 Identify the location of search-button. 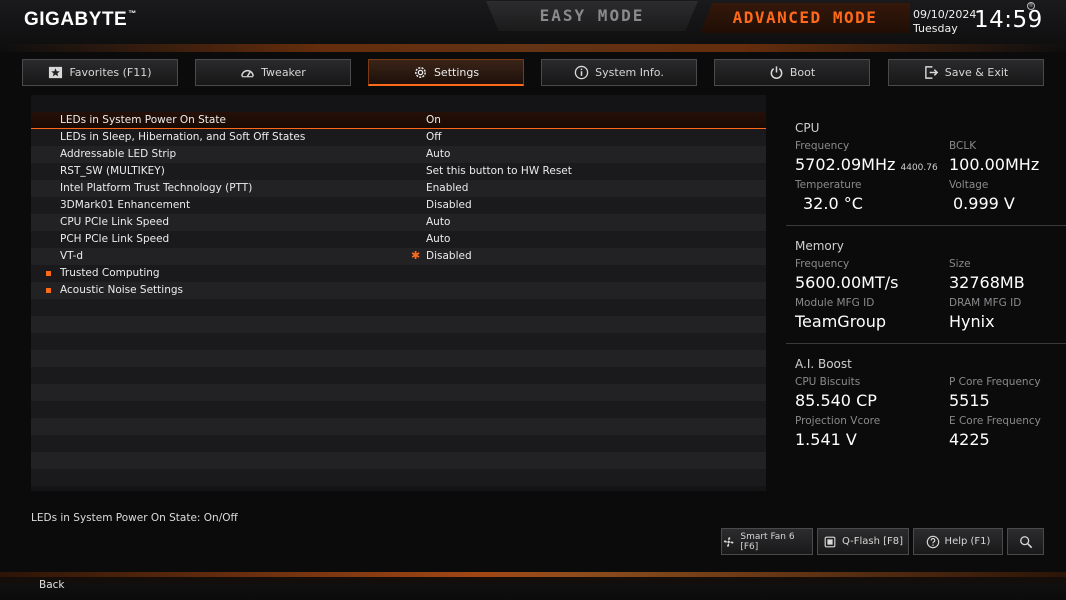
(1025, 541).